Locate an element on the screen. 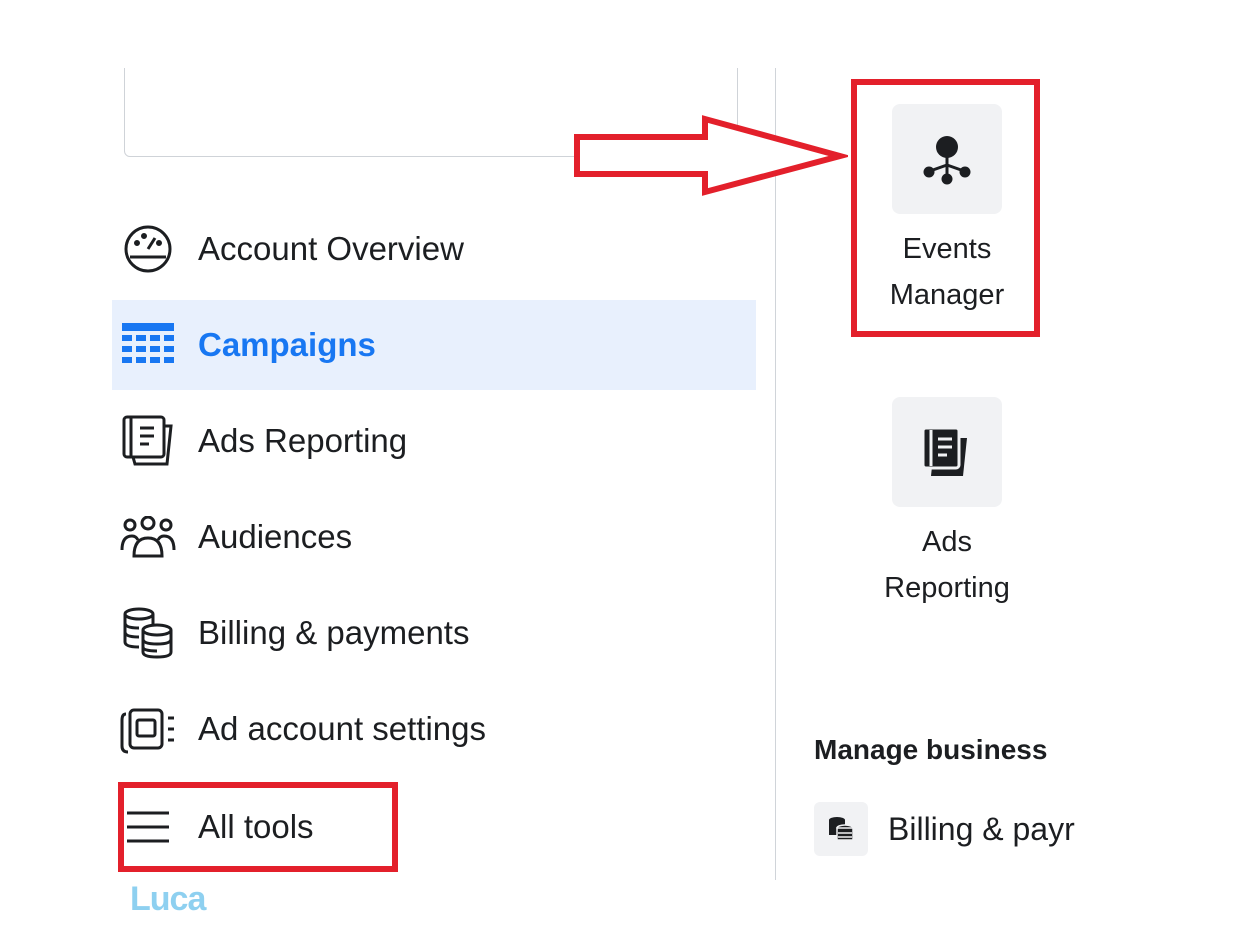 The image size is (1260, 948). tool-tile-ads-reporting: Ads Reporting is located at coordinates (947, 504).